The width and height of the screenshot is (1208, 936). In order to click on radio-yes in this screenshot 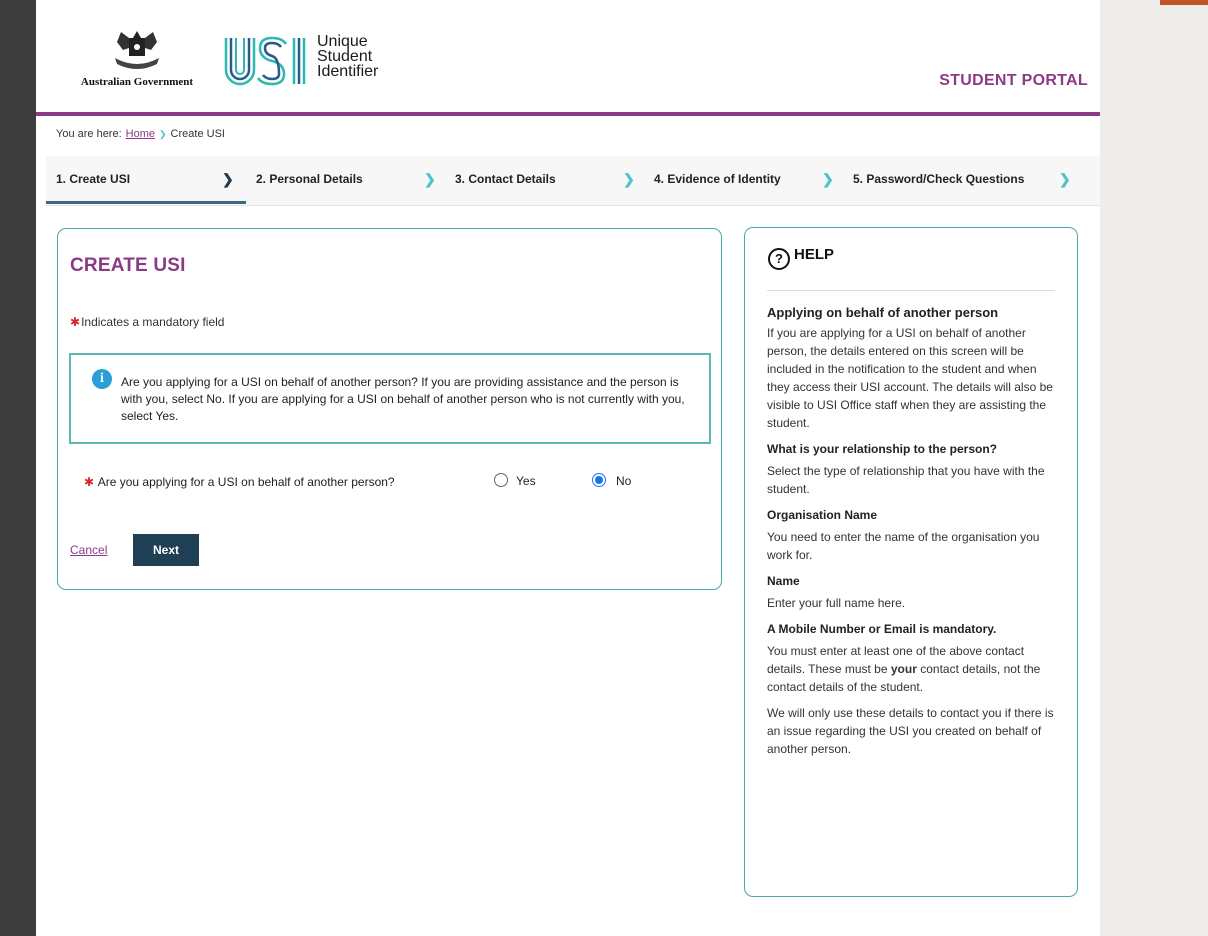, I will do `click(501, 480)`.